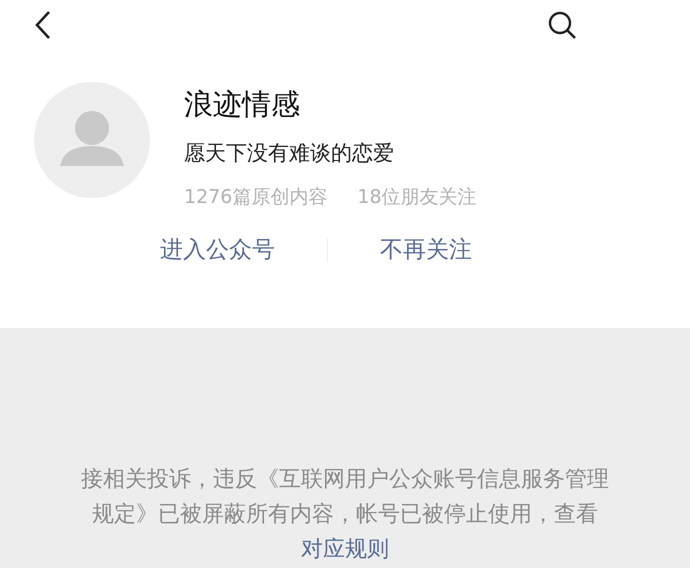 The height and width of the screenshot is (568, 690). Describe the element at coordinates (345, 549) in the screenshot. I see `rules-link: 对应规则` at that location.